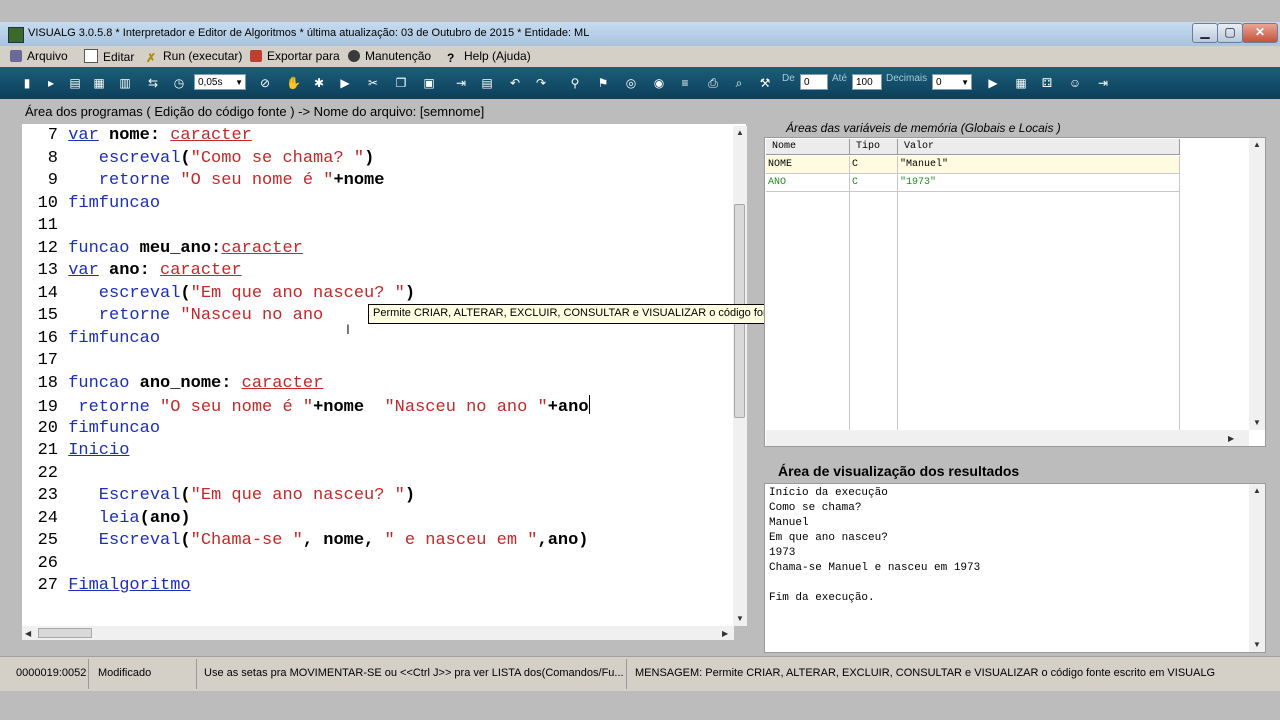 The height and width of the screenshot is (720, 1280). Describe the element at coordinates (63, 180) in the screenshot. I see `gutter-gap` at that location.